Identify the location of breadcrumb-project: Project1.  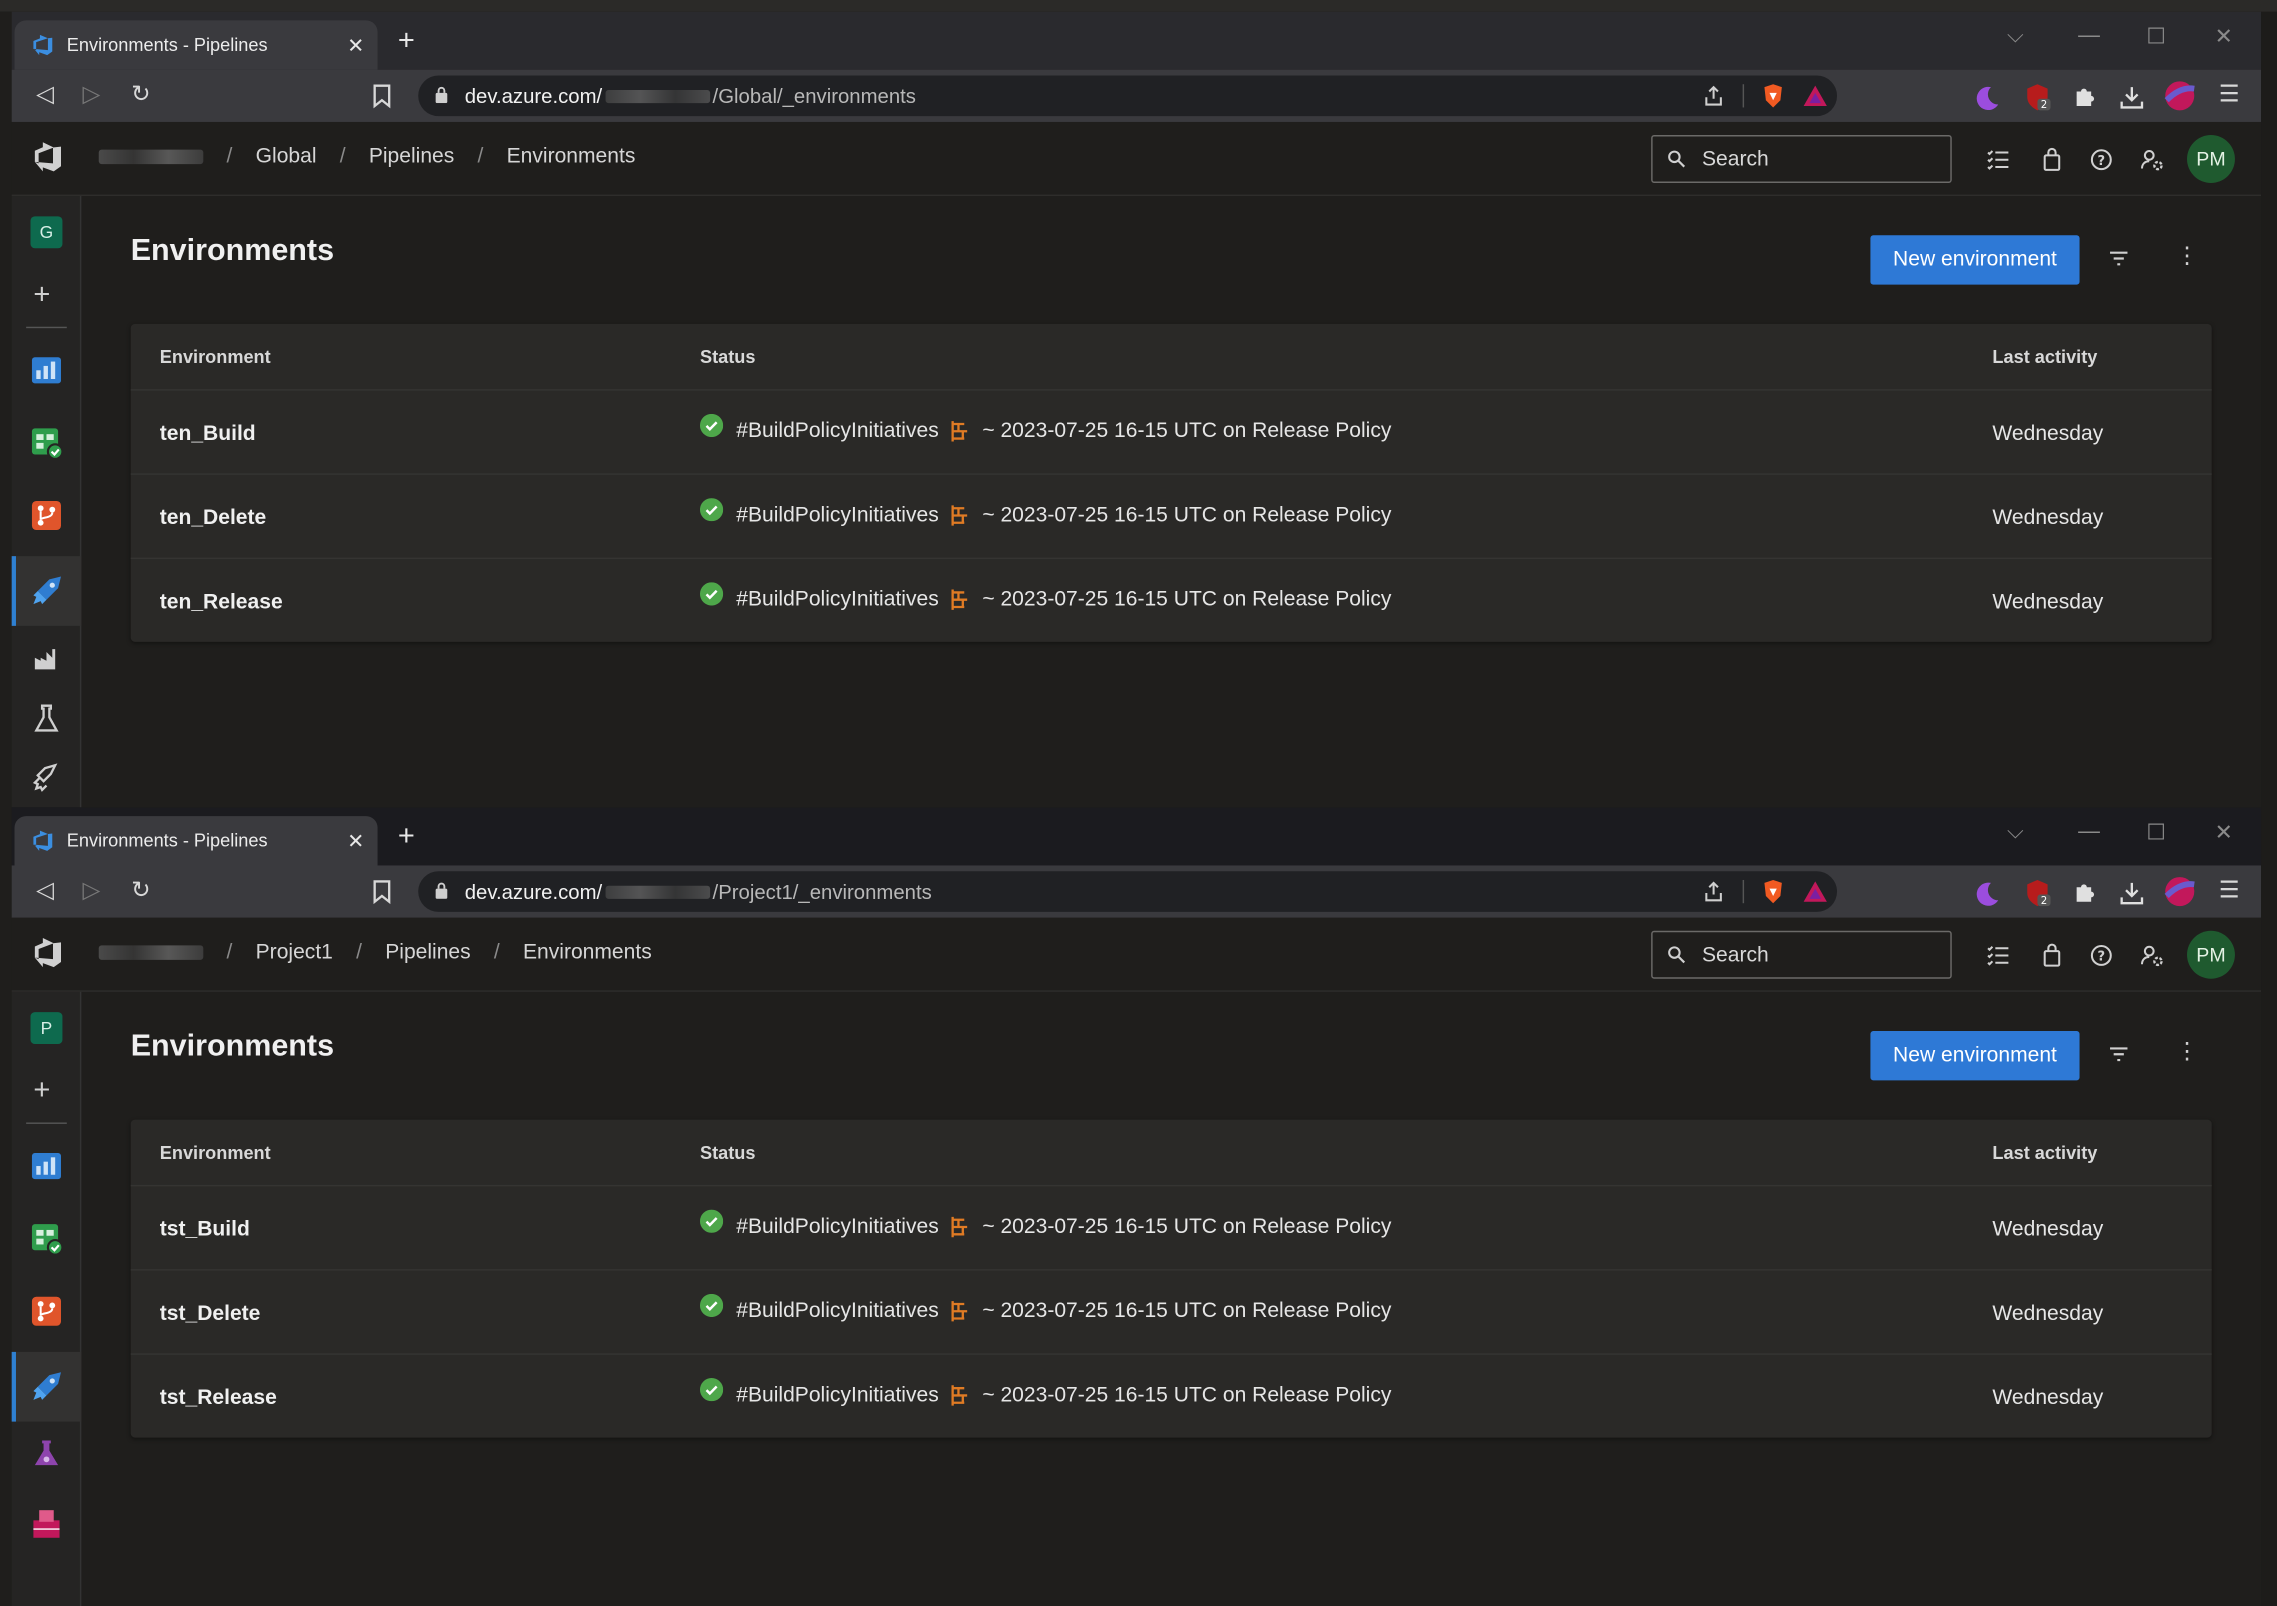
(294, 952).